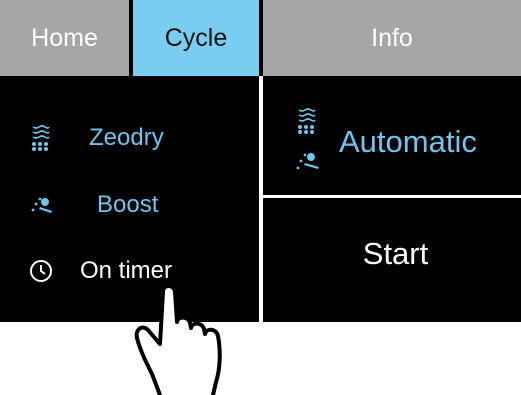 This screenshot has height=395, width=521. I want to click on menu-item-boost: Boost, so click(129, 205).